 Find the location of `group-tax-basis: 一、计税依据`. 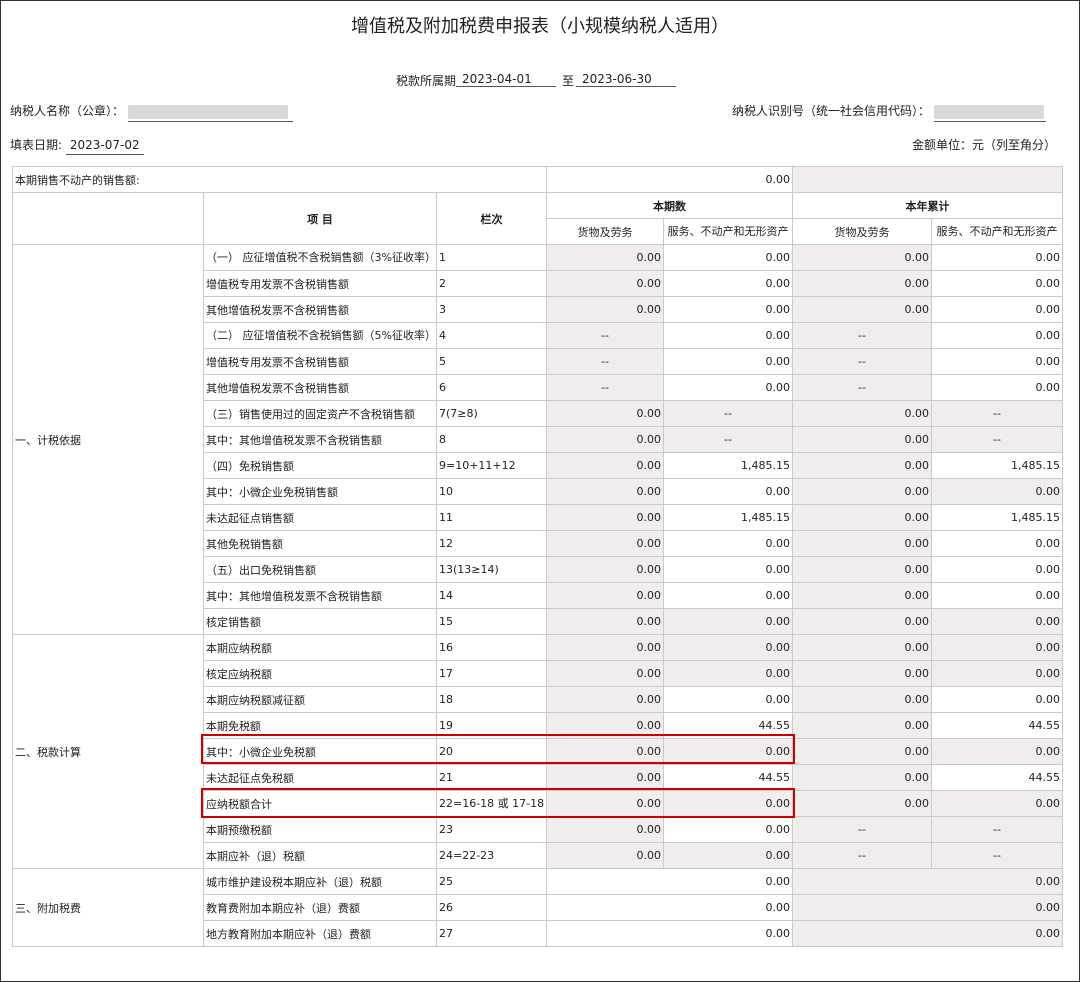

group-tax-basis: 一、计税依据 is located at coordinates (108, 439).